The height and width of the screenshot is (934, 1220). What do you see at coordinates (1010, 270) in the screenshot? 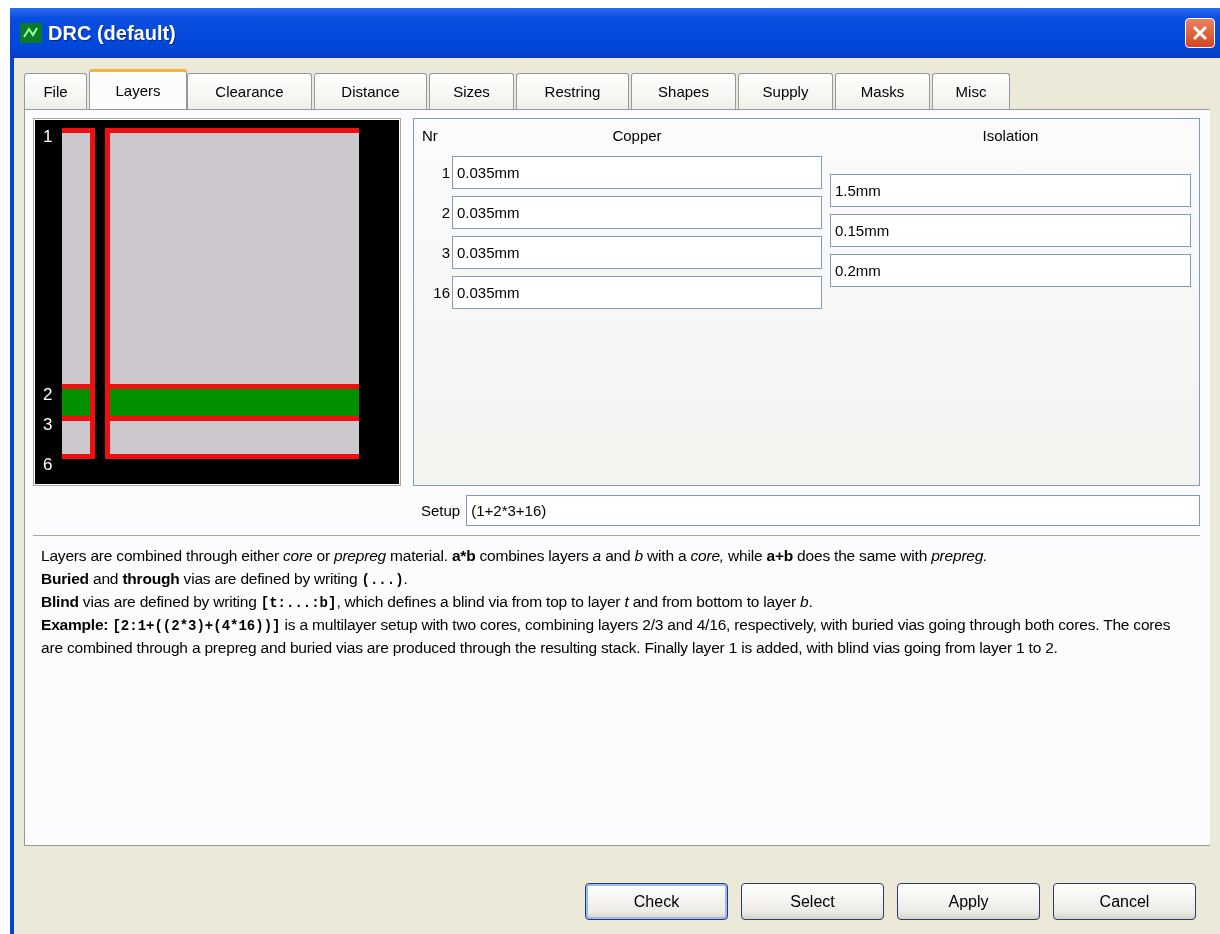
I see `isolation-field: 0.2mm` at bounding box center [1010, 270].